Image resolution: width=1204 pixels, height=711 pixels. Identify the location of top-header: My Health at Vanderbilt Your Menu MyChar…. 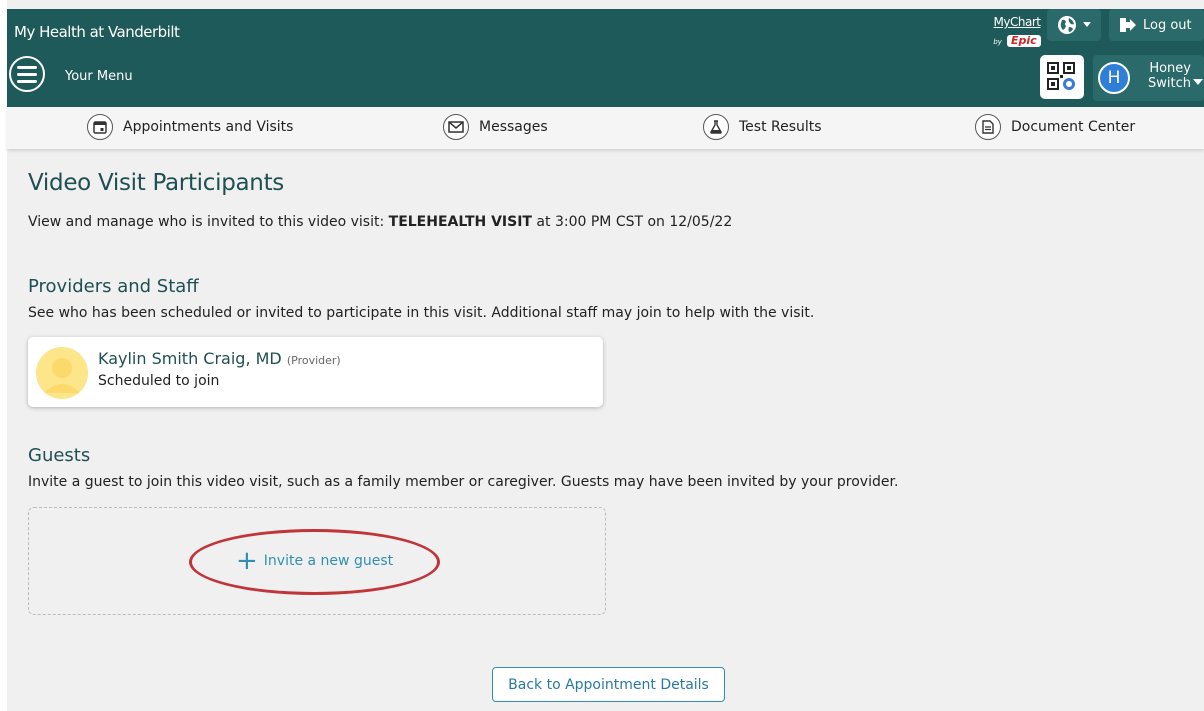
(605, 58).